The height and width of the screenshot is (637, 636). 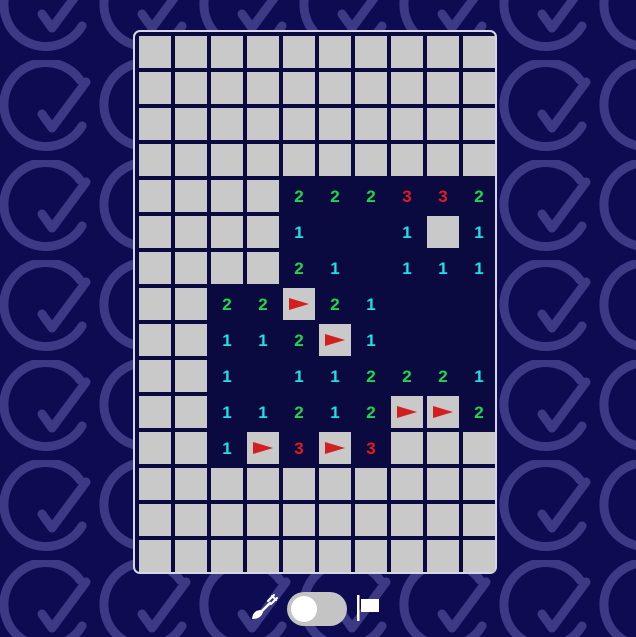 I want to click on mode-toggle, so click(x=317, y=609).